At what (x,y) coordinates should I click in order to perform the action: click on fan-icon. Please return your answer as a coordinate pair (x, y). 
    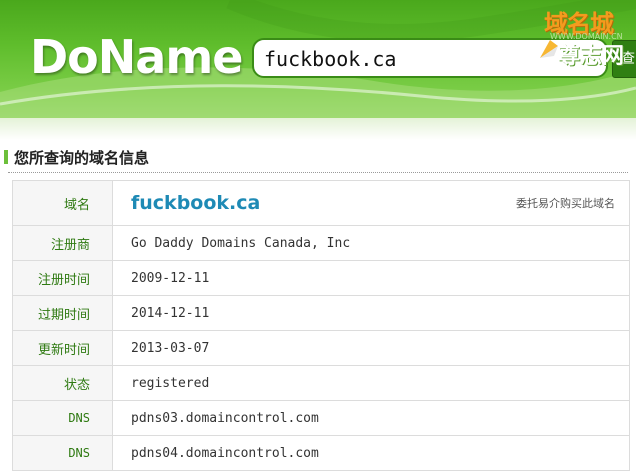
    Looking at the image, I should click on (549, 49).